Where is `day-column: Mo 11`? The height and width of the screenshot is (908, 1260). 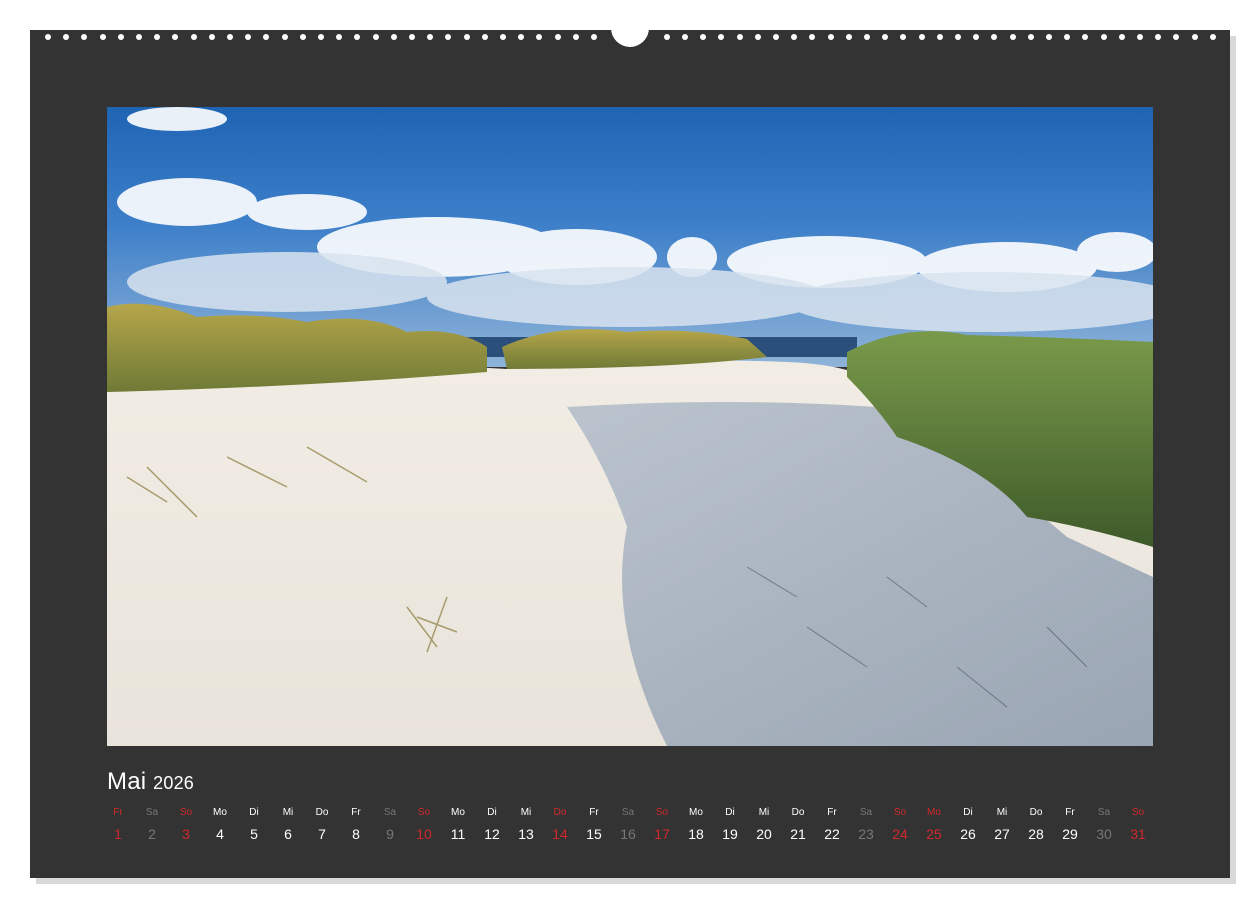
day-column: Mo 11 is located at coordinates (458, 825).